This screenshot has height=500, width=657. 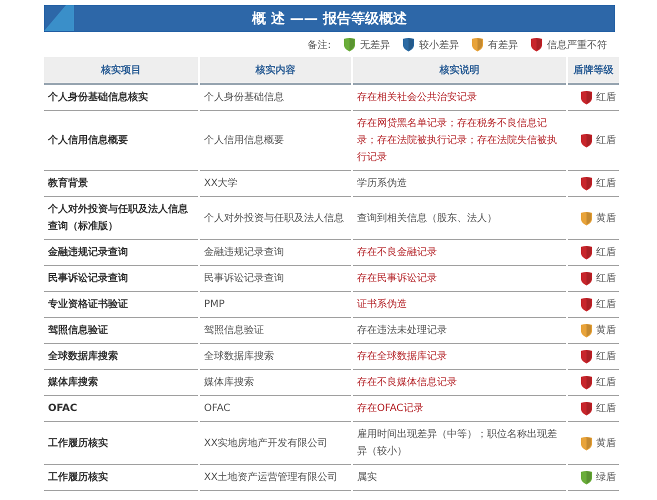 What do you see at coordinates (375, 45) in the screenshot?
I see `legend-text: 无差异` at bounding box center [375, 45].